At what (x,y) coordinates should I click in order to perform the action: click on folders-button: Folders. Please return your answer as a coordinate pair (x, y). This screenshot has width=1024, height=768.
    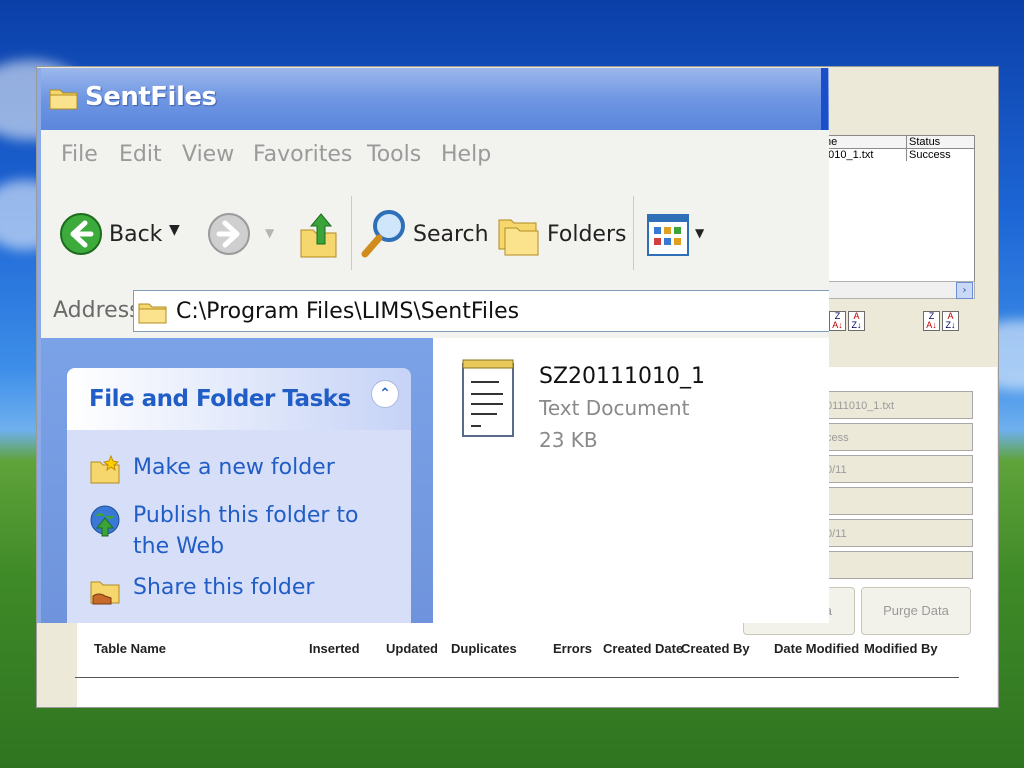
    Looking at the image, I should click on (562, 234).